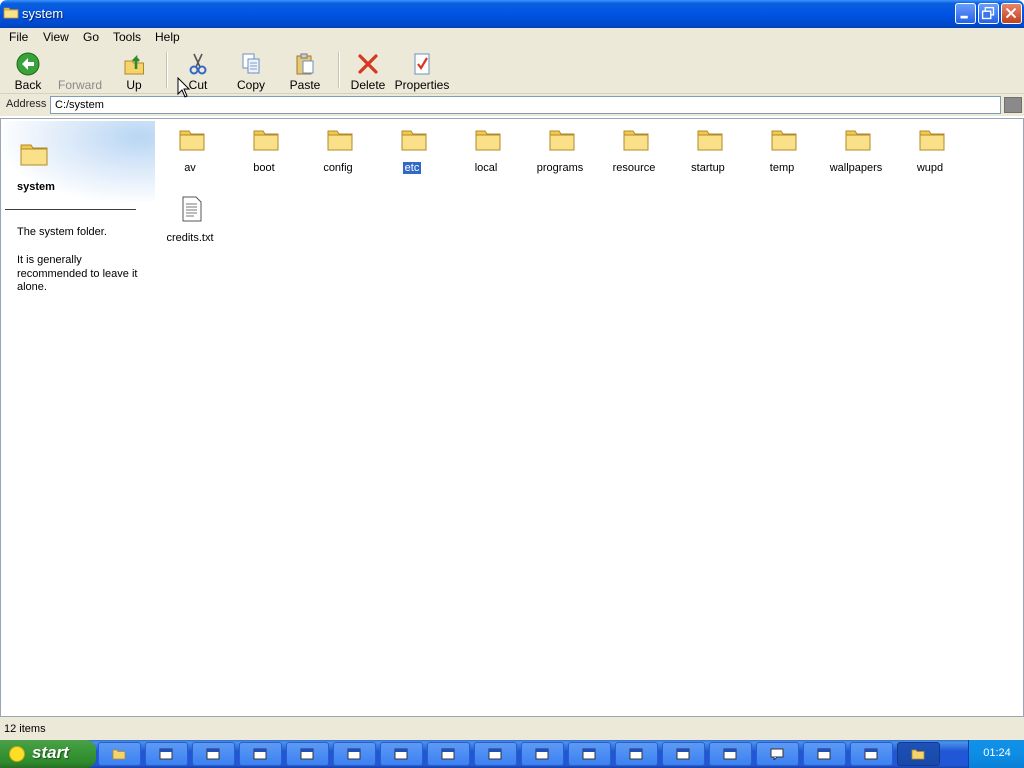  Describe the element at coordinates (422, 64) in the screenshot. I see `properties-icon` at that location.